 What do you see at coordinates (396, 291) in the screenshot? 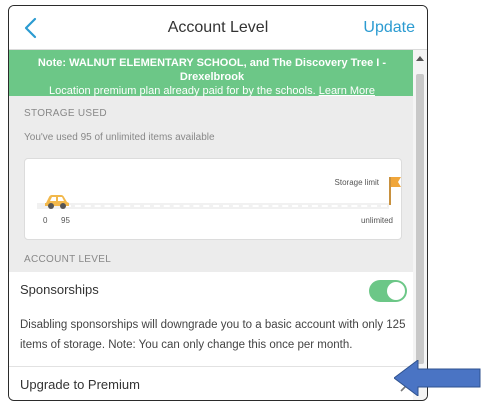
I see `toggle-knob` at bounding box center [396, 291].